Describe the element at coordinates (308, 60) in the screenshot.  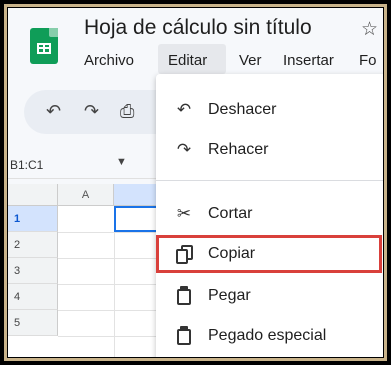
I see `menu-insertar: Insertar` at that location.